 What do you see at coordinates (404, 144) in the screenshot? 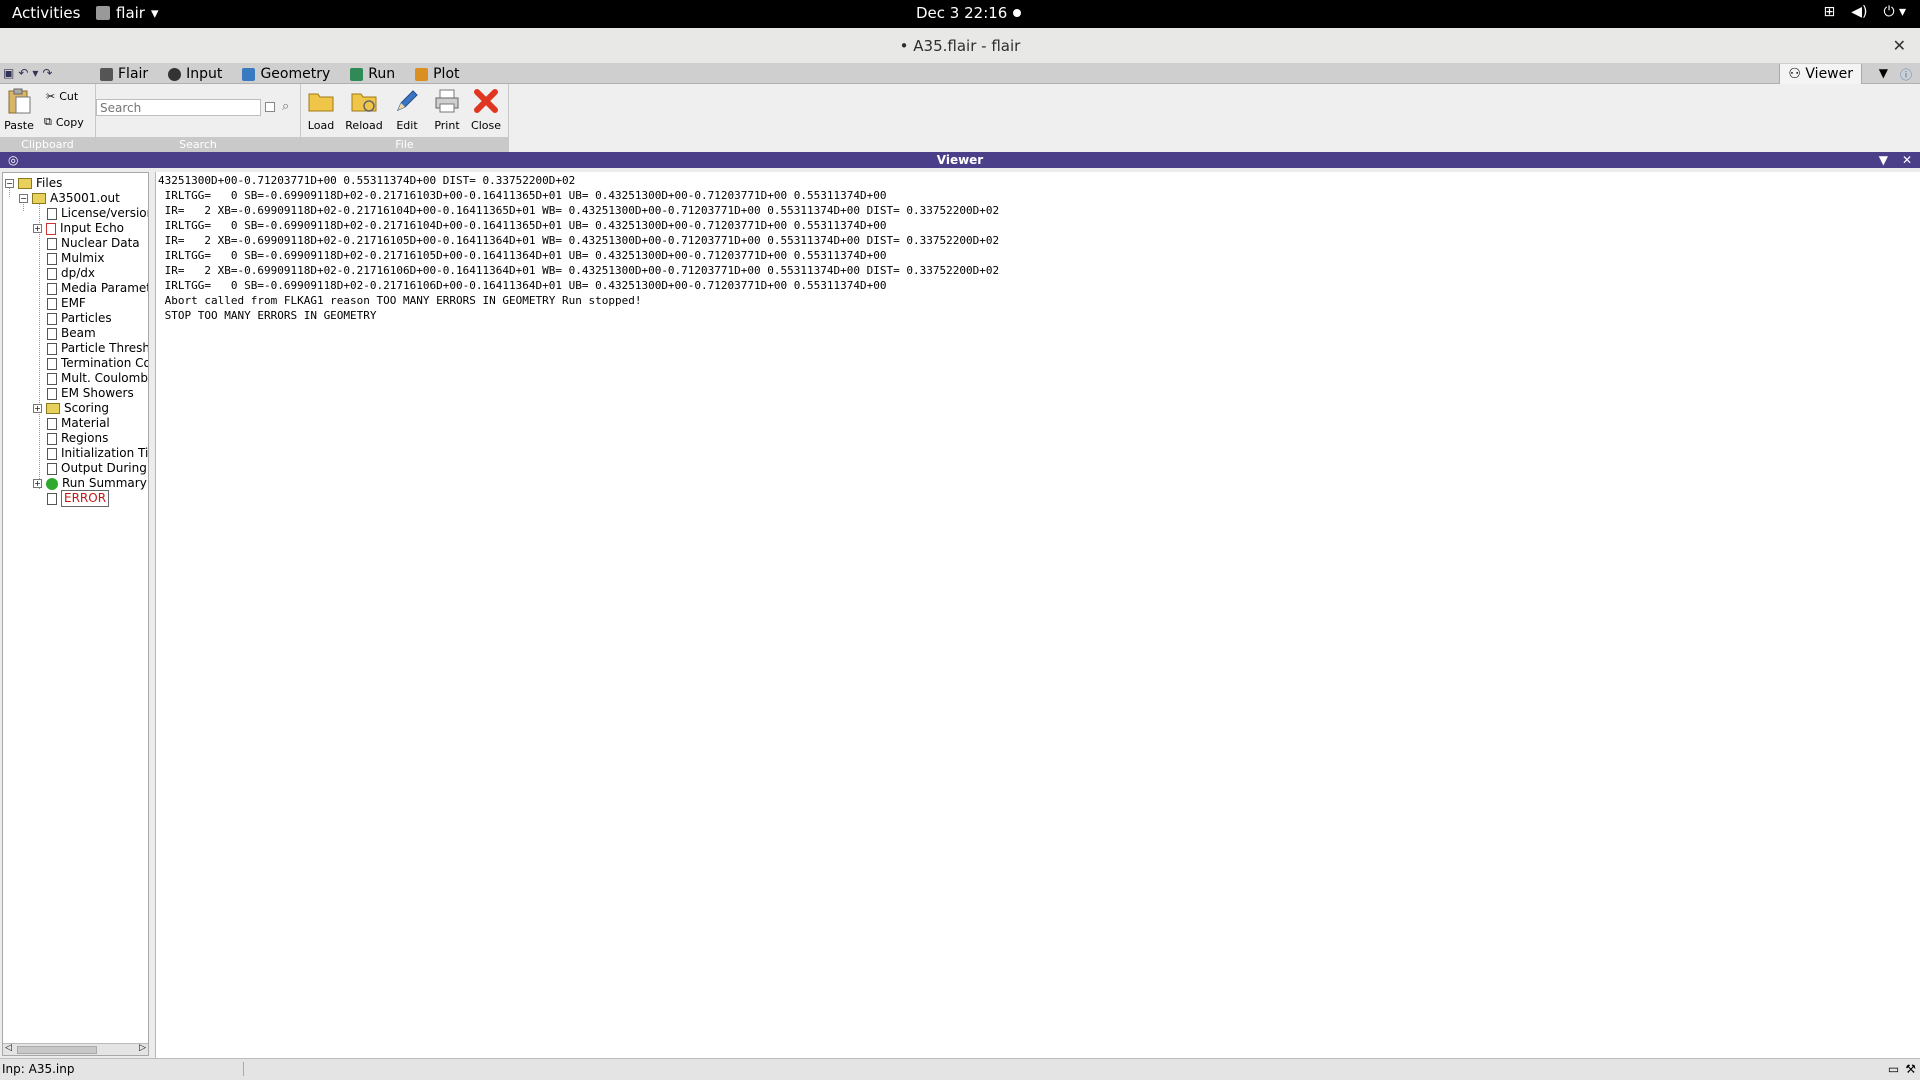
I see `file-group-label: File` at bounding box center [404, 144].